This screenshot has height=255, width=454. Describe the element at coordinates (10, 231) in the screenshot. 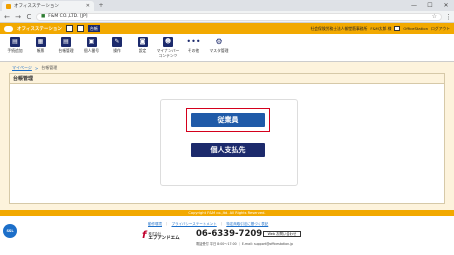

I see `security-seal-icon: SSL` at that location.